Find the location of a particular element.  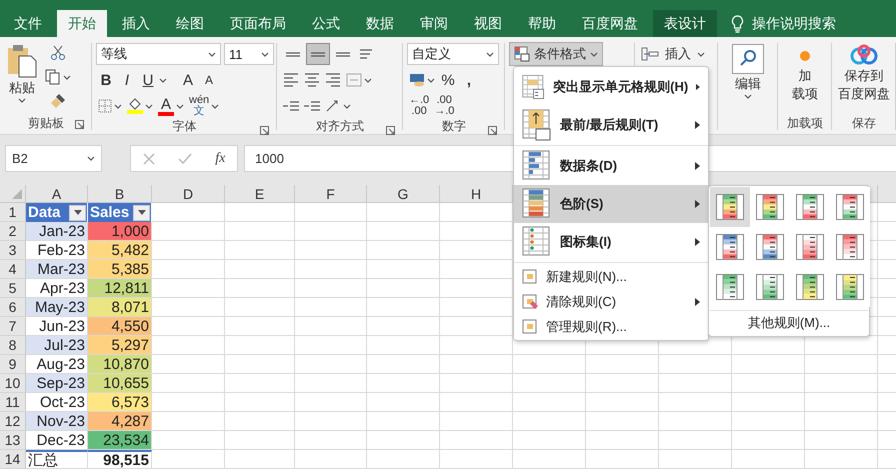

table-cell: 5,297 is located at coordinates (120, 345).